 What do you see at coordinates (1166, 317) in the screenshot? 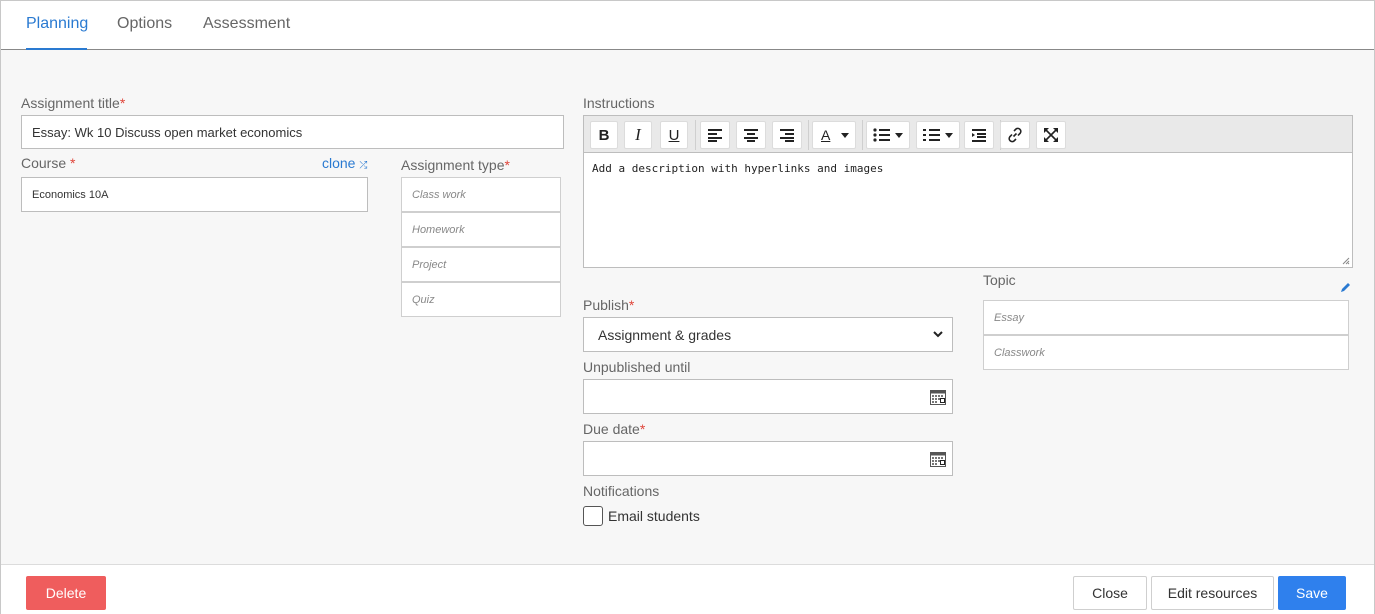
I see `topic-option: Essay` at bounding box center [1166, 317].